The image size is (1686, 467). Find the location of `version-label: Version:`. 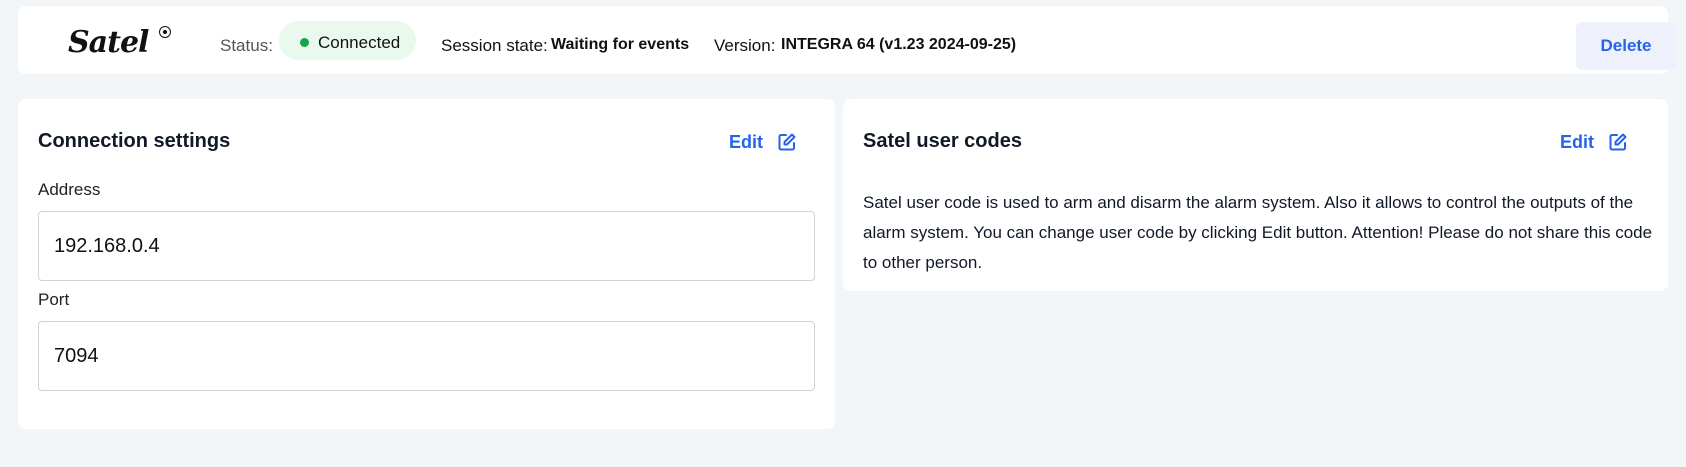

version-label: Version: is located at coordinates (745, 45).